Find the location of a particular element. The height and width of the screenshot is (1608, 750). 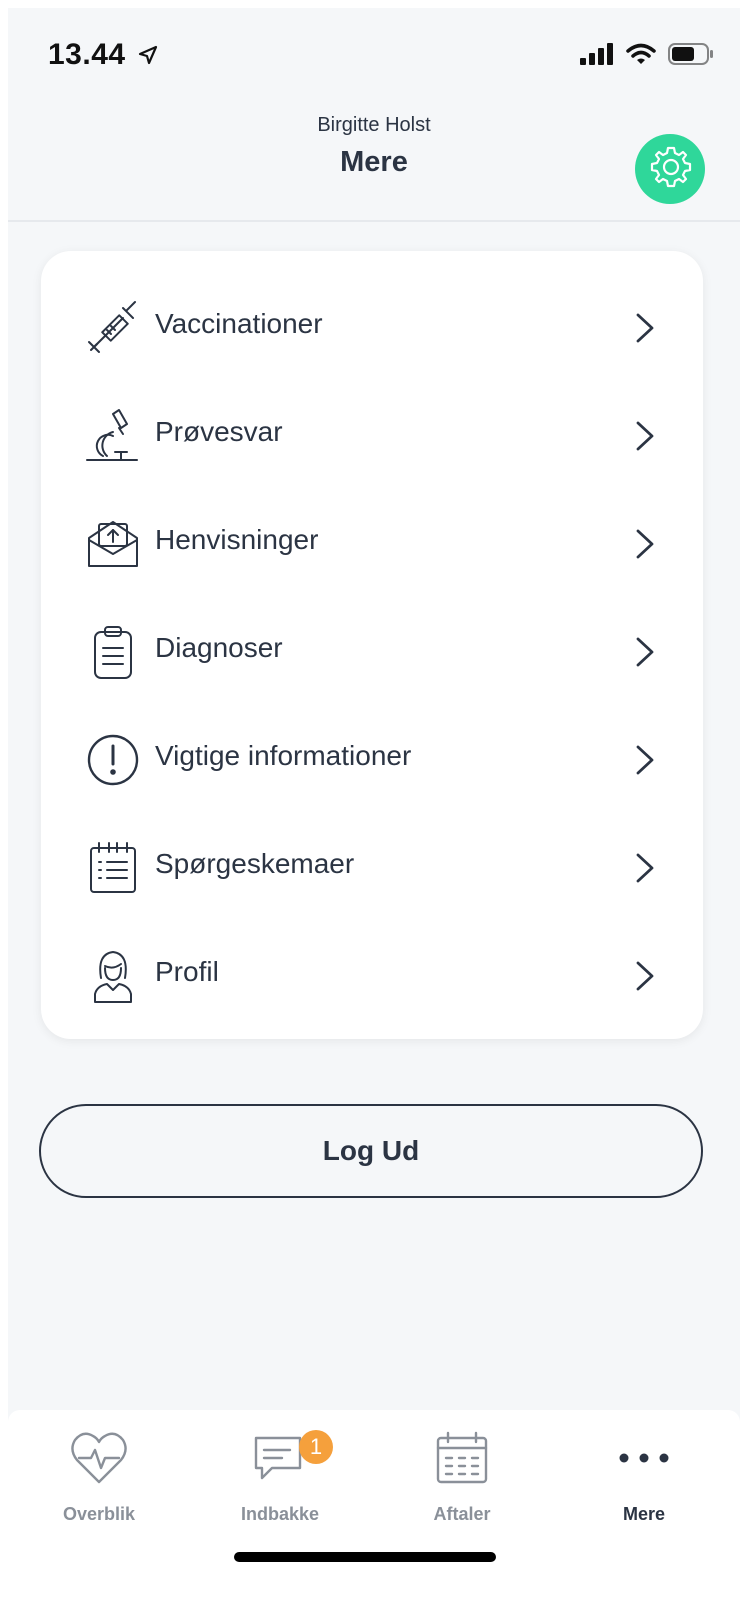

menu-item-sporgeskemaer: Spørgeskemaer is located at coordinates (372, 868).